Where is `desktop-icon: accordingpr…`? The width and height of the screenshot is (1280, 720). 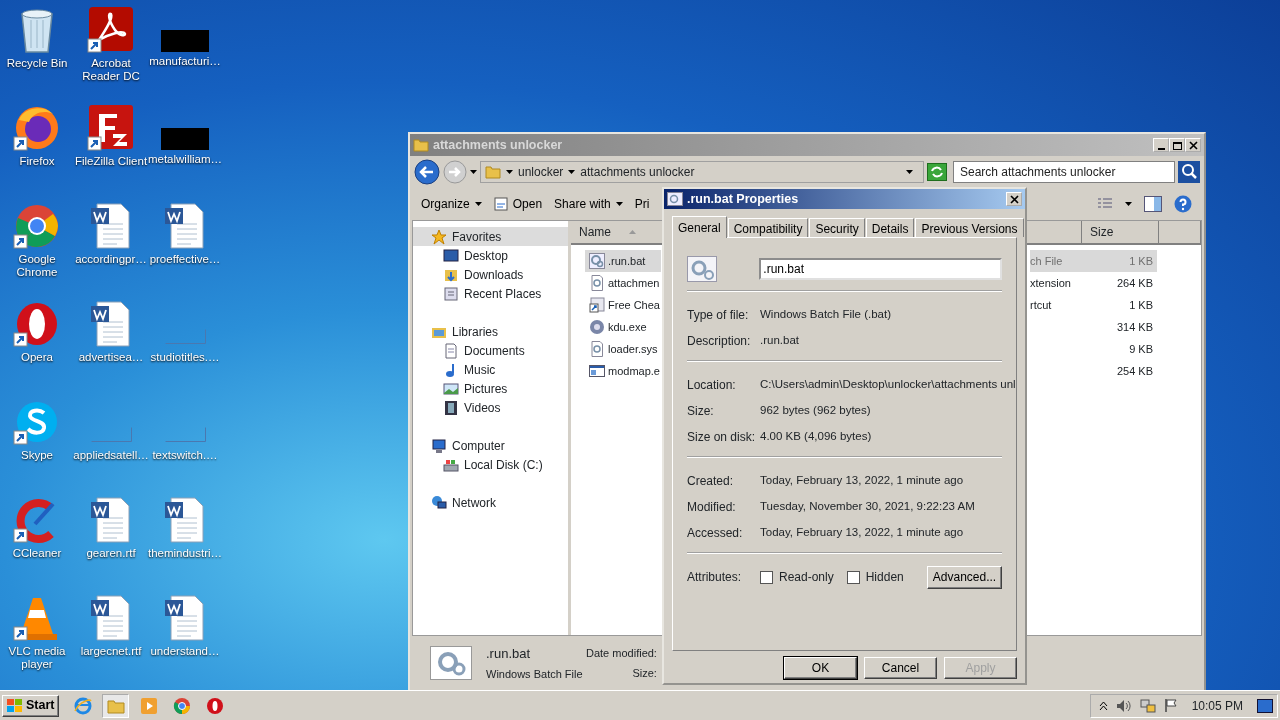 desktop-icon: accordingpr… is located at coordinates (111, 245).